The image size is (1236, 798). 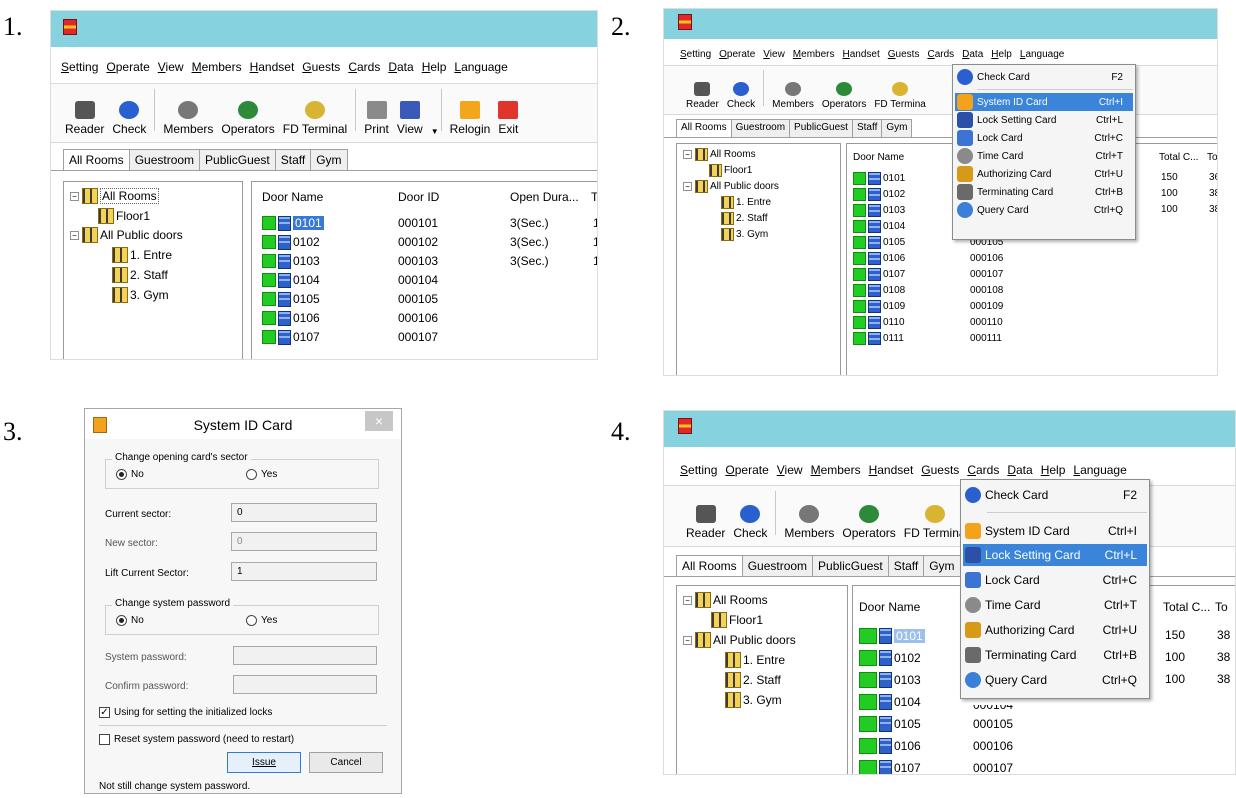 I want to click on close-button: ×, so click(x=379, y=421).